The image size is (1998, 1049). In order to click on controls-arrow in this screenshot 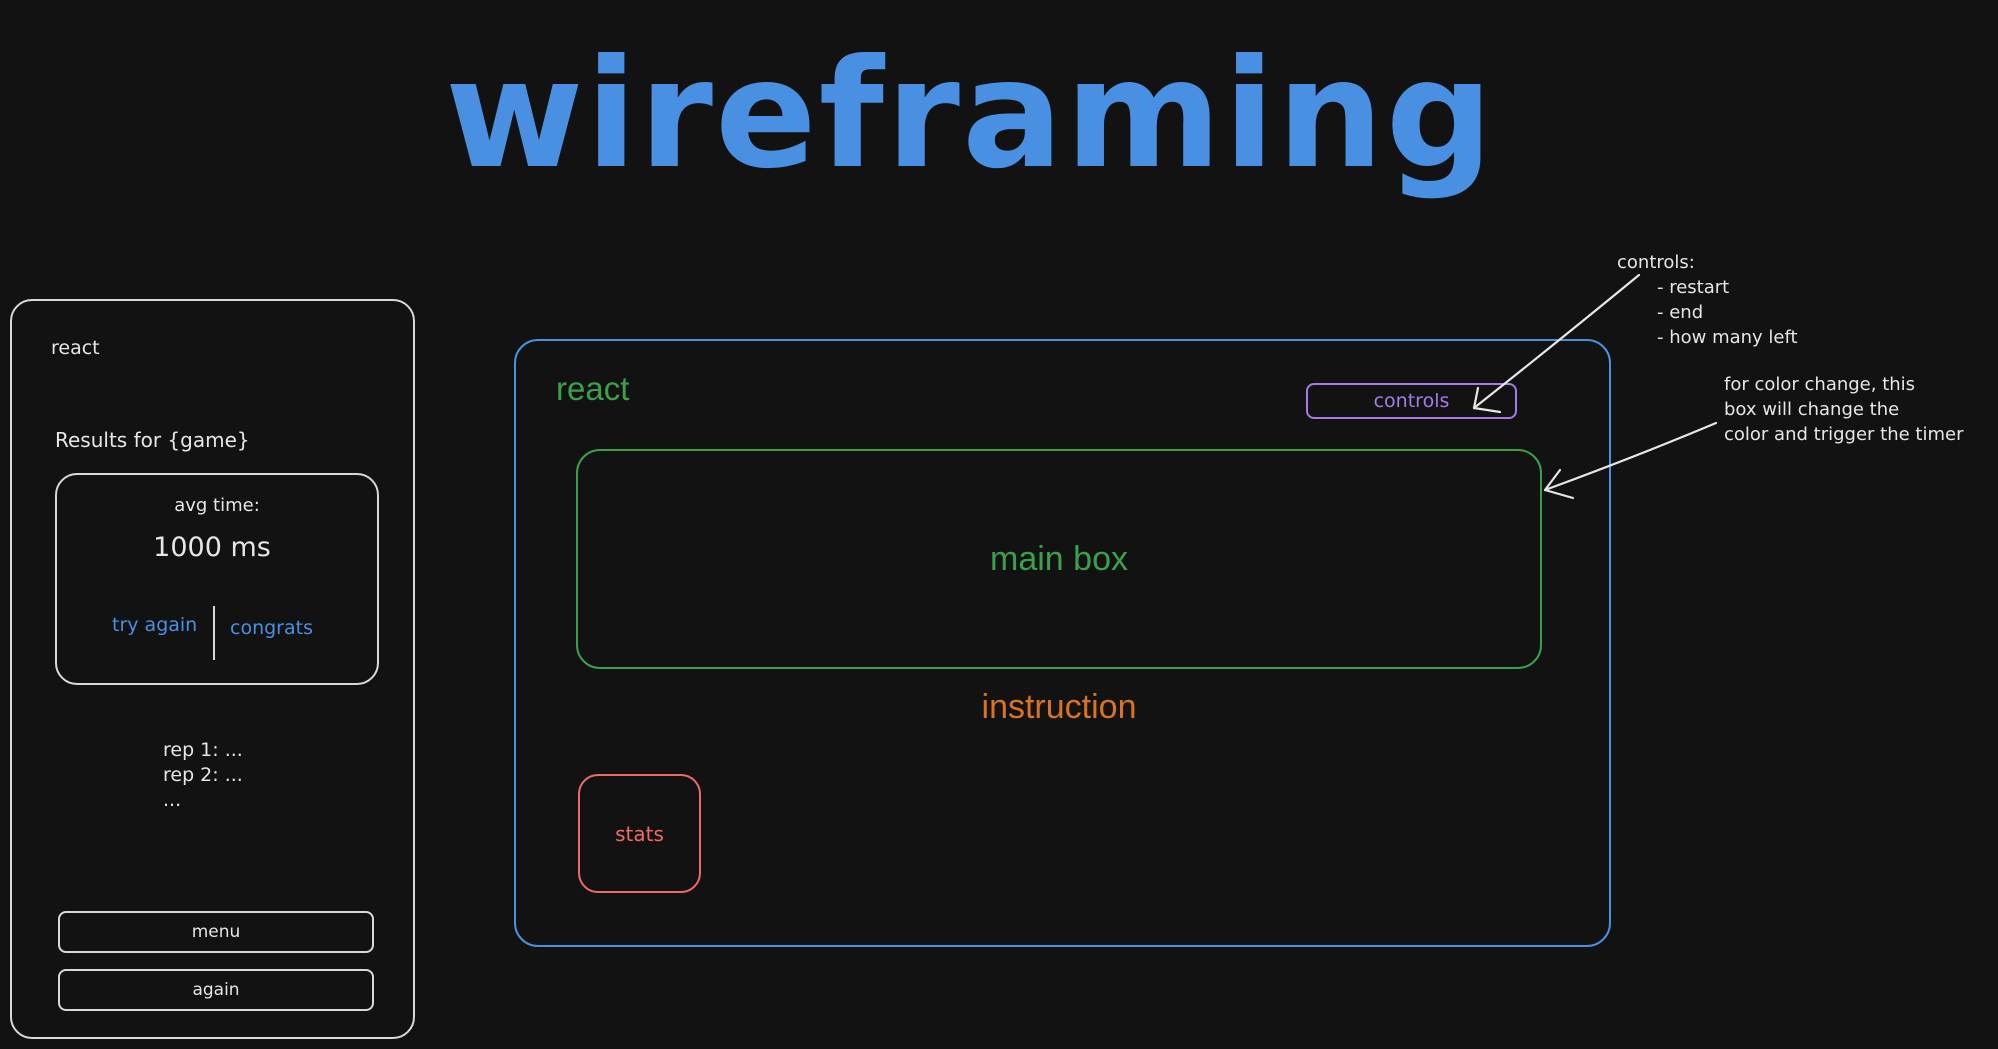, I will do `click(1556, 341)`.